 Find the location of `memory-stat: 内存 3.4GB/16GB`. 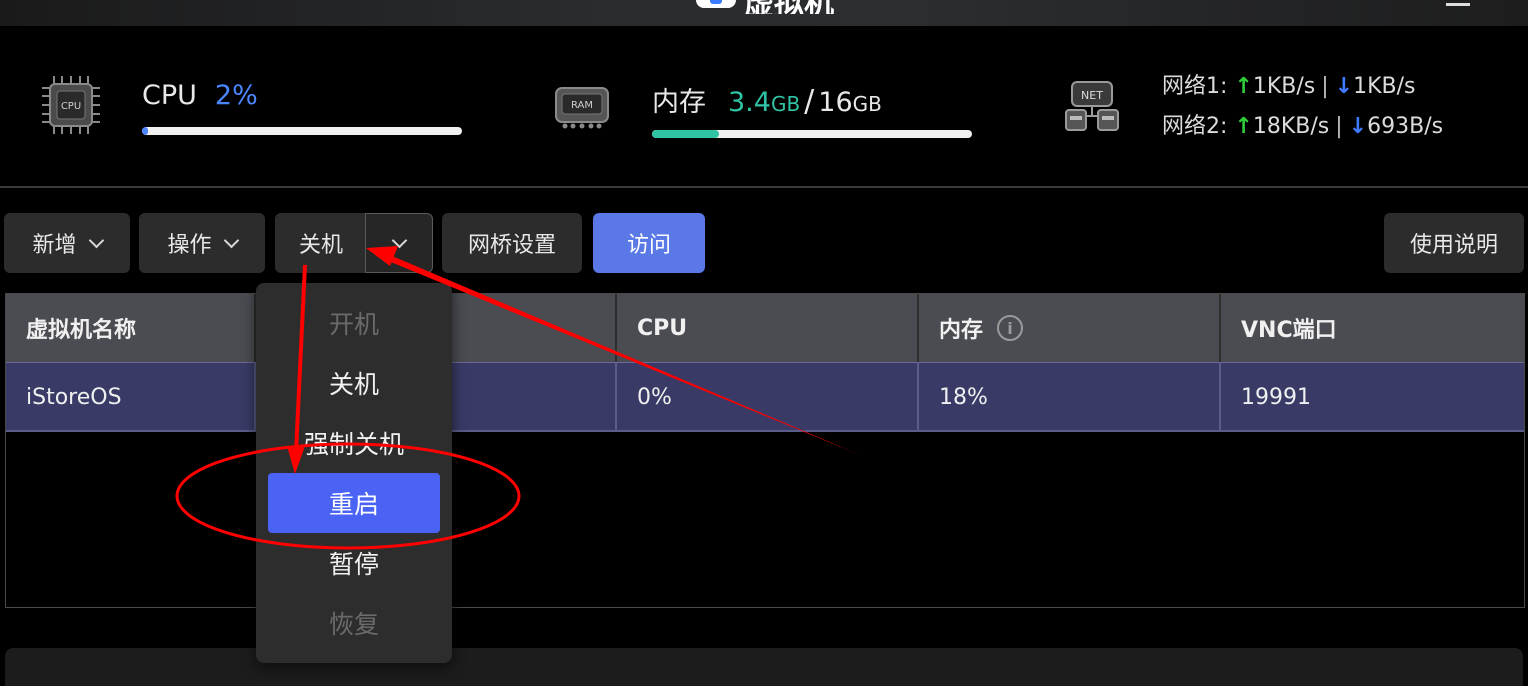

memory-stat: 内存 3.4GB/16GB is located at coordinates (767, 99).